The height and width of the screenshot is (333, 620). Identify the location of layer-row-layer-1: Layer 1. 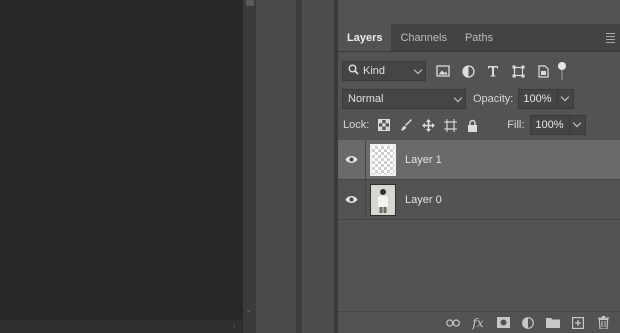
(479, 159).